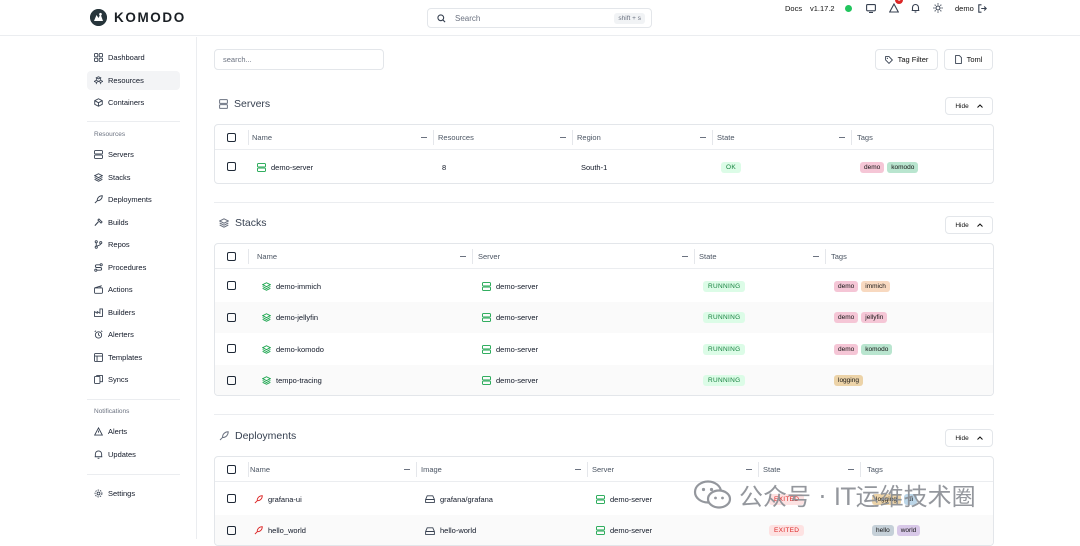  I want to click on stack-name-link: demo-komodo, so click(293, 349).